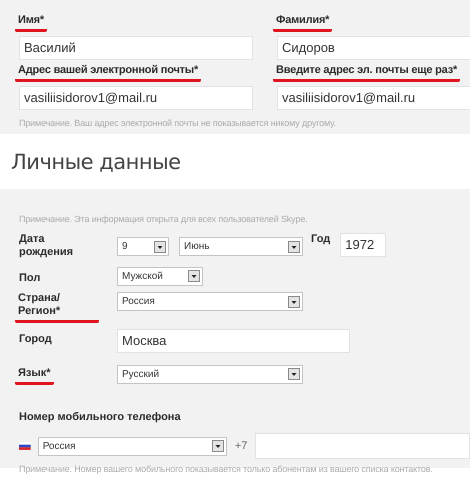 This screenshot has width=470, height=482. What do you see at coordinates (100, 417) in the screenshot?
I see `field-label: Номер мобильного телефона` at bounding box center [100, 417].